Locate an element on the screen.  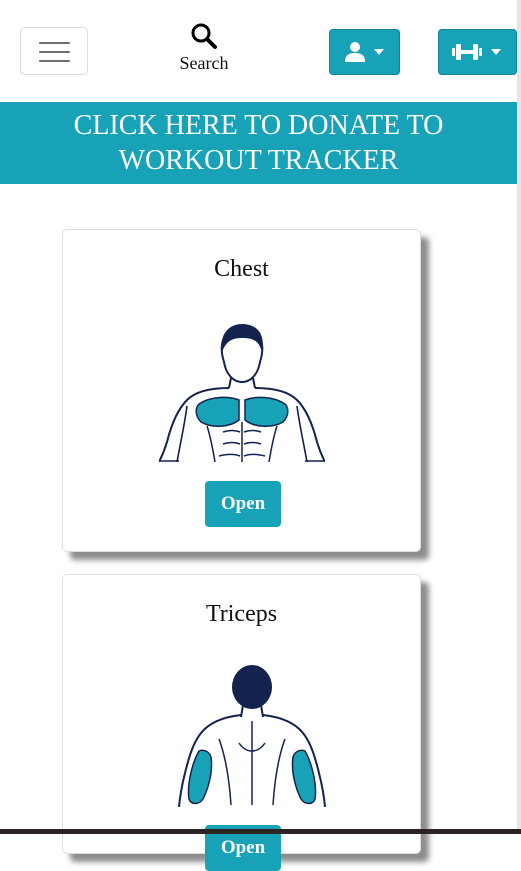
workout-menu-button is located at coordinates (477, 52).